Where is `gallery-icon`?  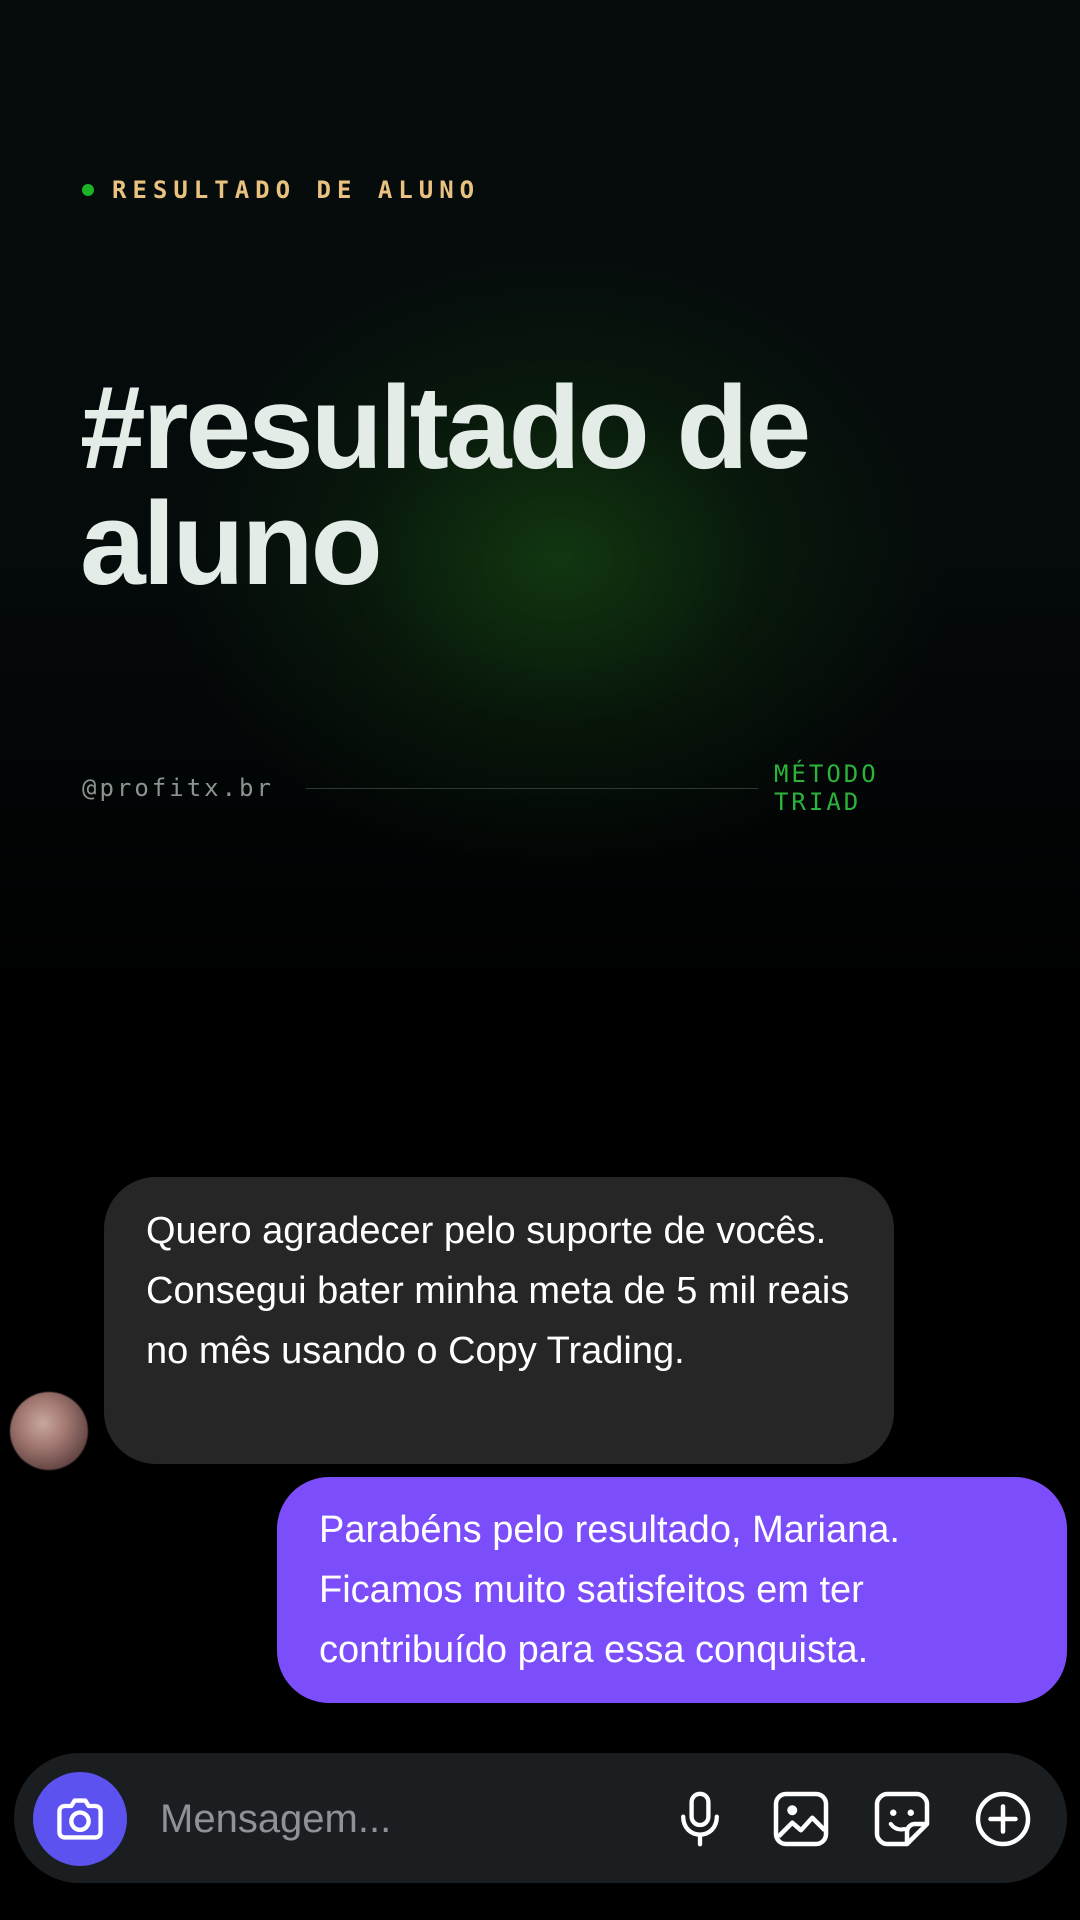
gallery-icon is located at coordinates (801, 1819).